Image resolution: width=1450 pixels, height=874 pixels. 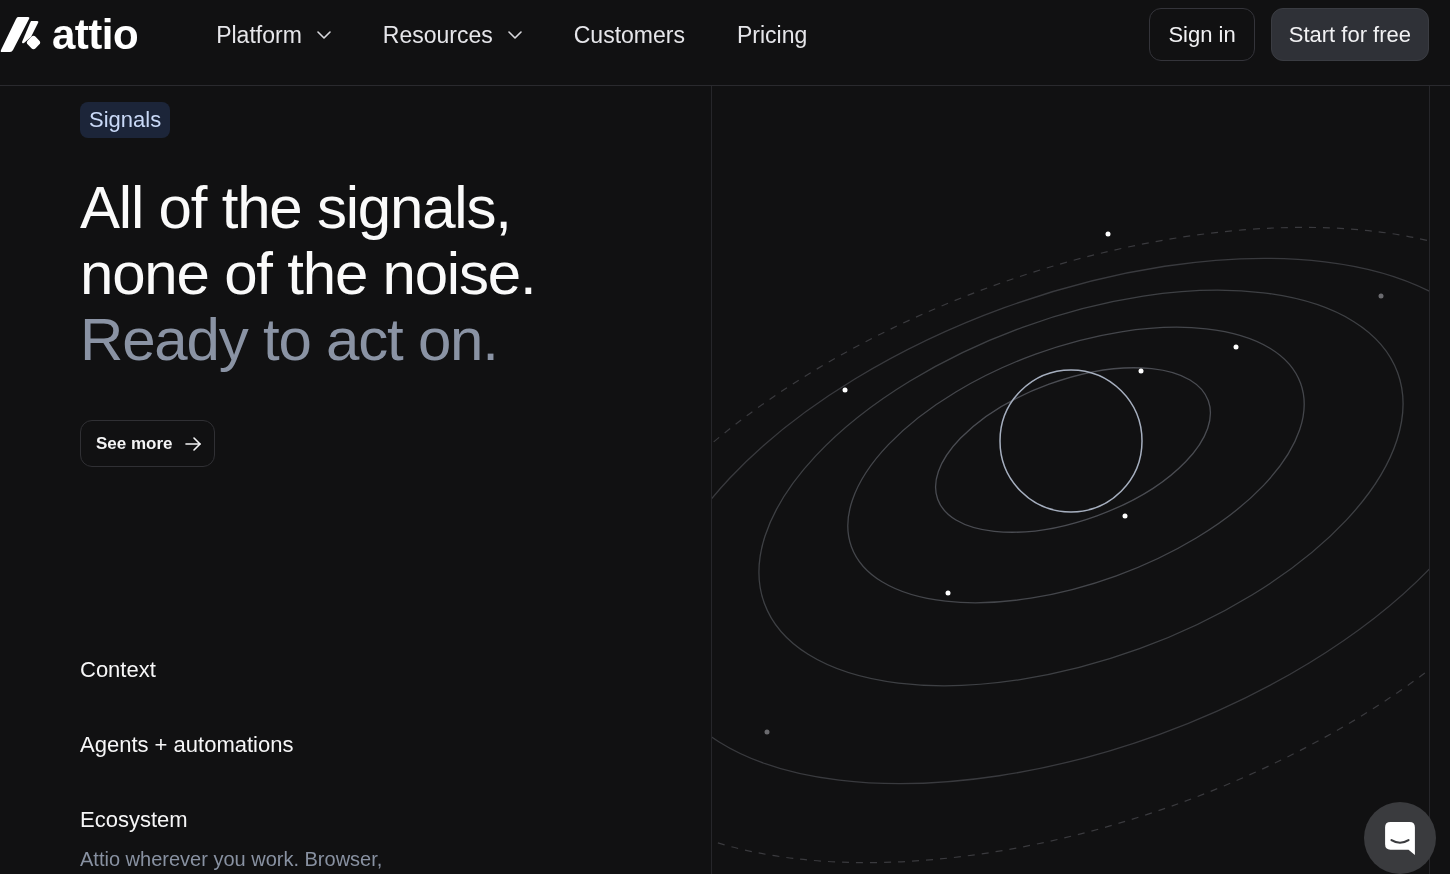 I want to click on feature-item: Ecosystem, so click(x=134, y=820).